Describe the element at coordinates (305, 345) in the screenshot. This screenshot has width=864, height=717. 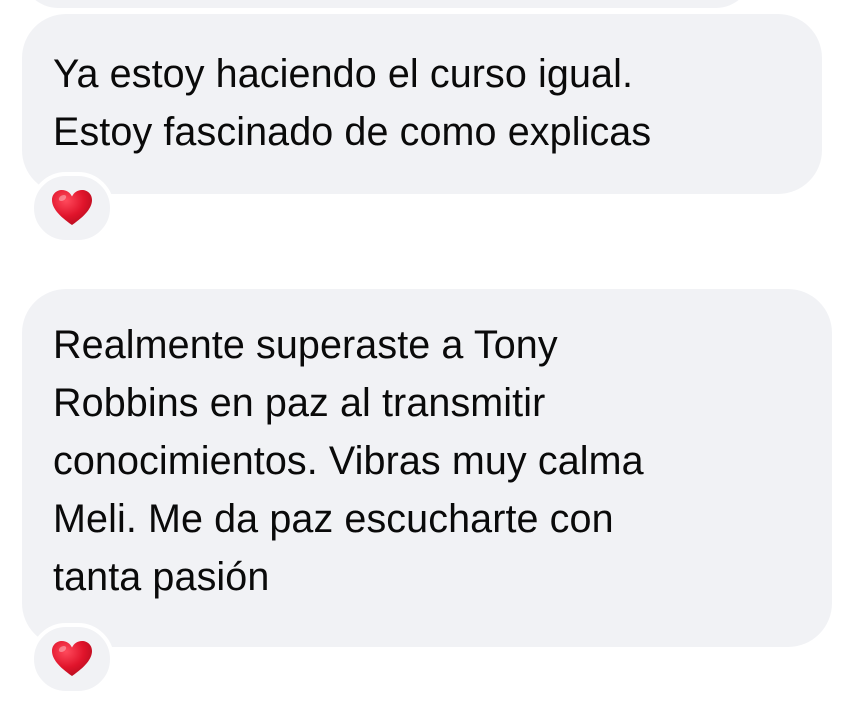
I see `message-text-line: Realmente superaste a Tony` at that location.